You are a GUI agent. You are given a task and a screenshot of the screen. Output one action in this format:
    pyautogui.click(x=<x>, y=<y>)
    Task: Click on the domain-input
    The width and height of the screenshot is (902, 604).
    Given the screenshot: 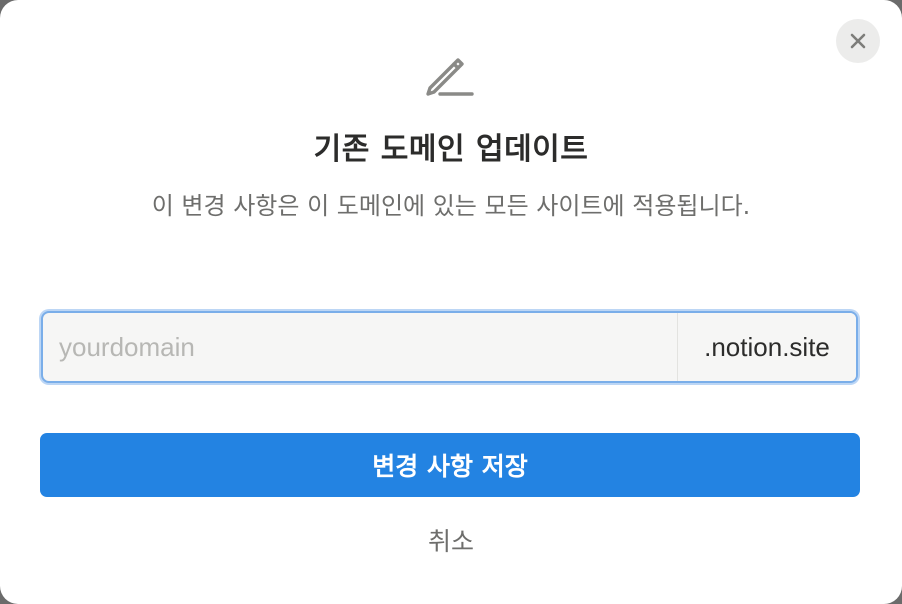 What is the action you would take?
    pyautogui.click(x=360, y=347)
    